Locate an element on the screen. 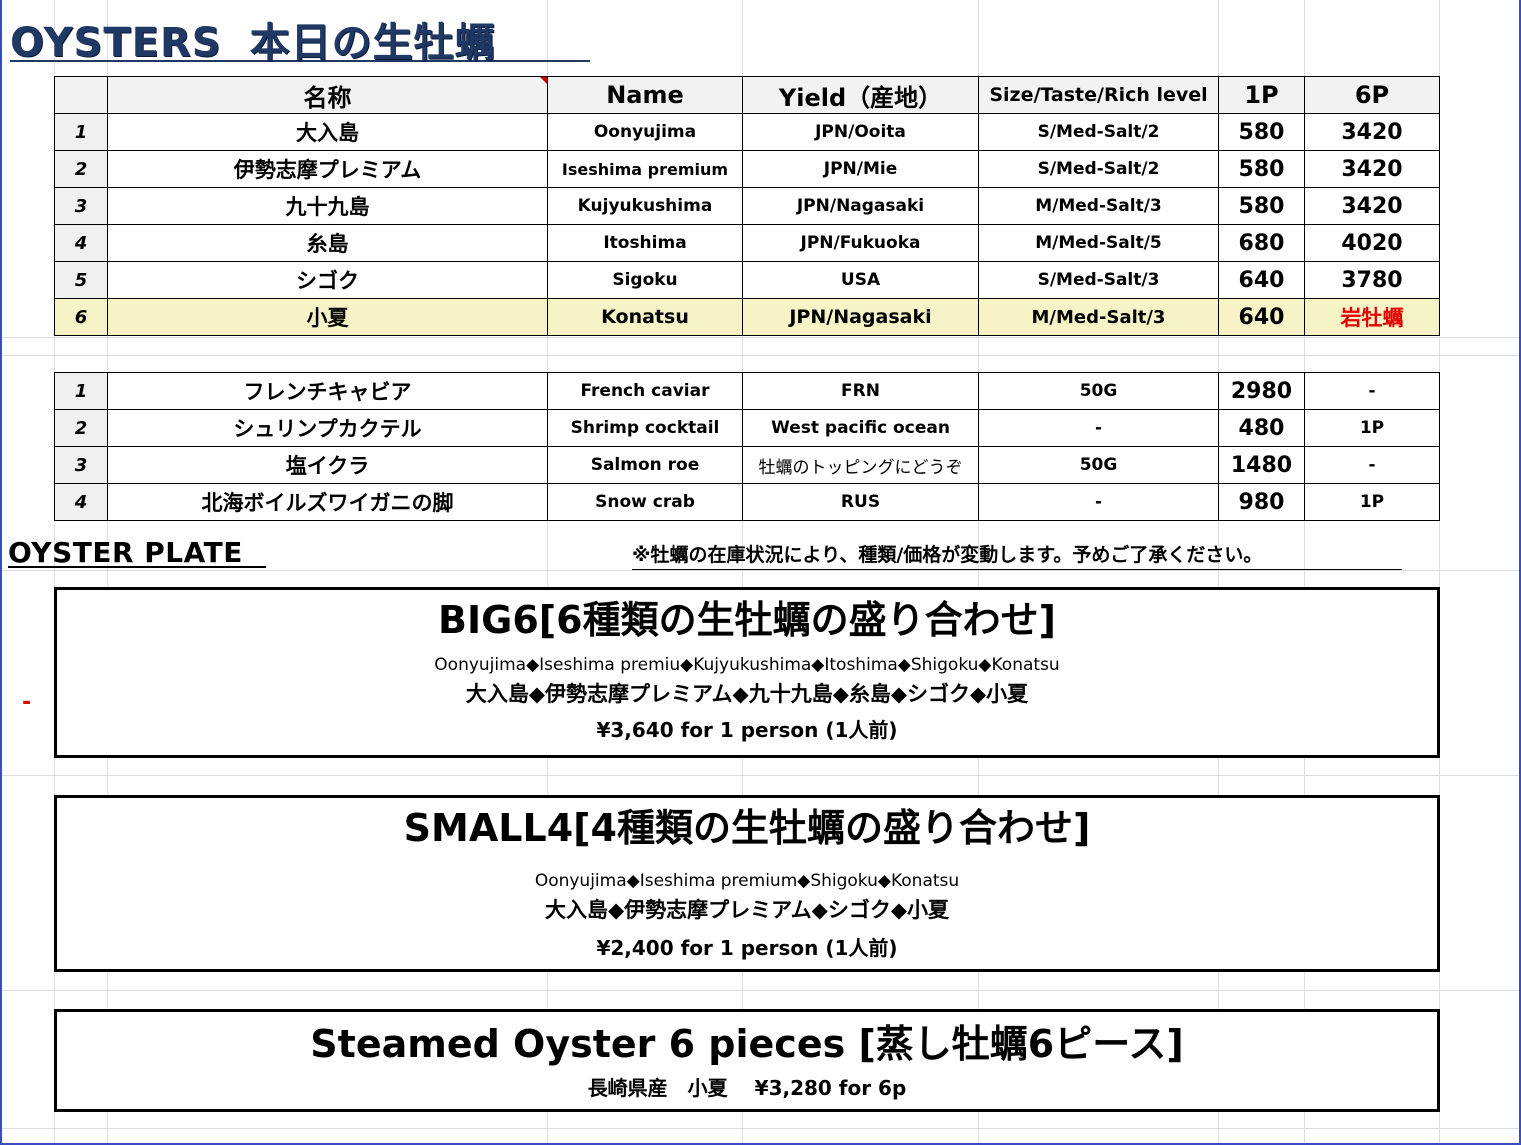  yield-cell: FRN is located at coordinates (860, 391).